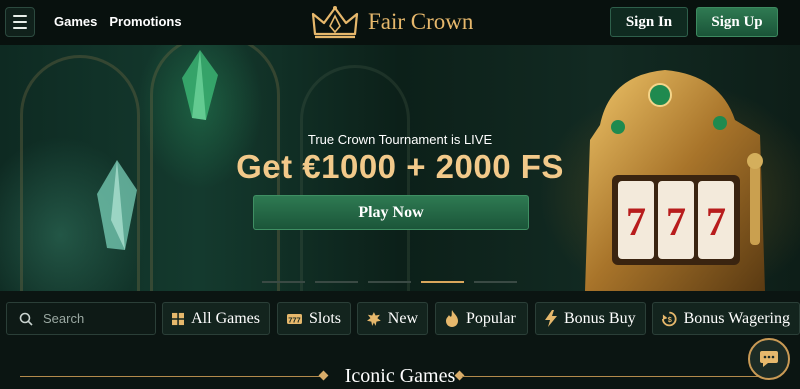  I want to click on section-header: Iconic Games, so click(400, 376).